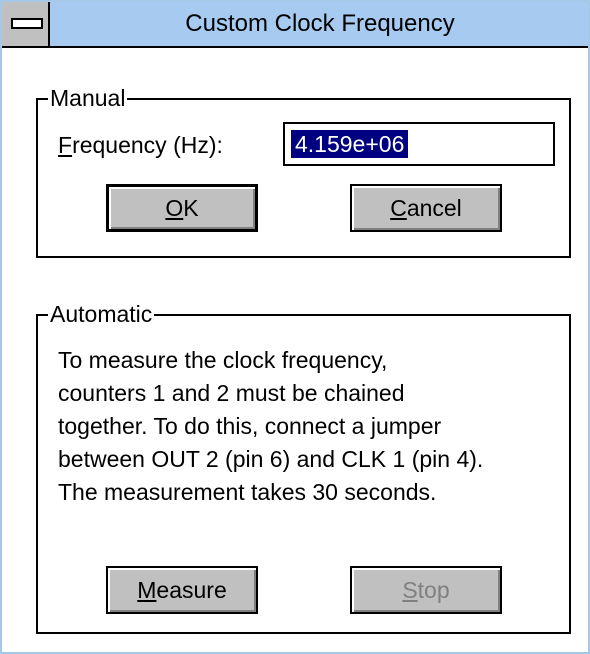 The height and width of the screenshot is (654, 590). Describe the element at coordinates (350, 144) in the screenshot. I see `frequency-input-value: 4.159e+06` at that location.